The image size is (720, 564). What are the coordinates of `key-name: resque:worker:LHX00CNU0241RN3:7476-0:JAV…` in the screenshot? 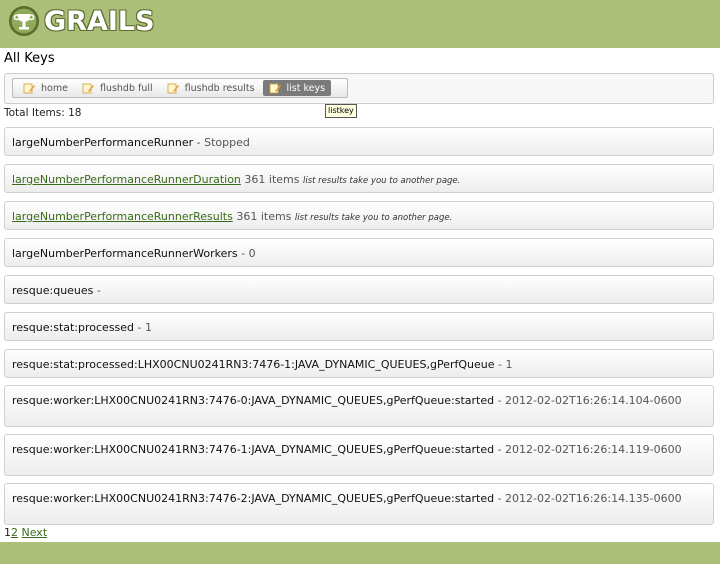 It's located at (253, 400).